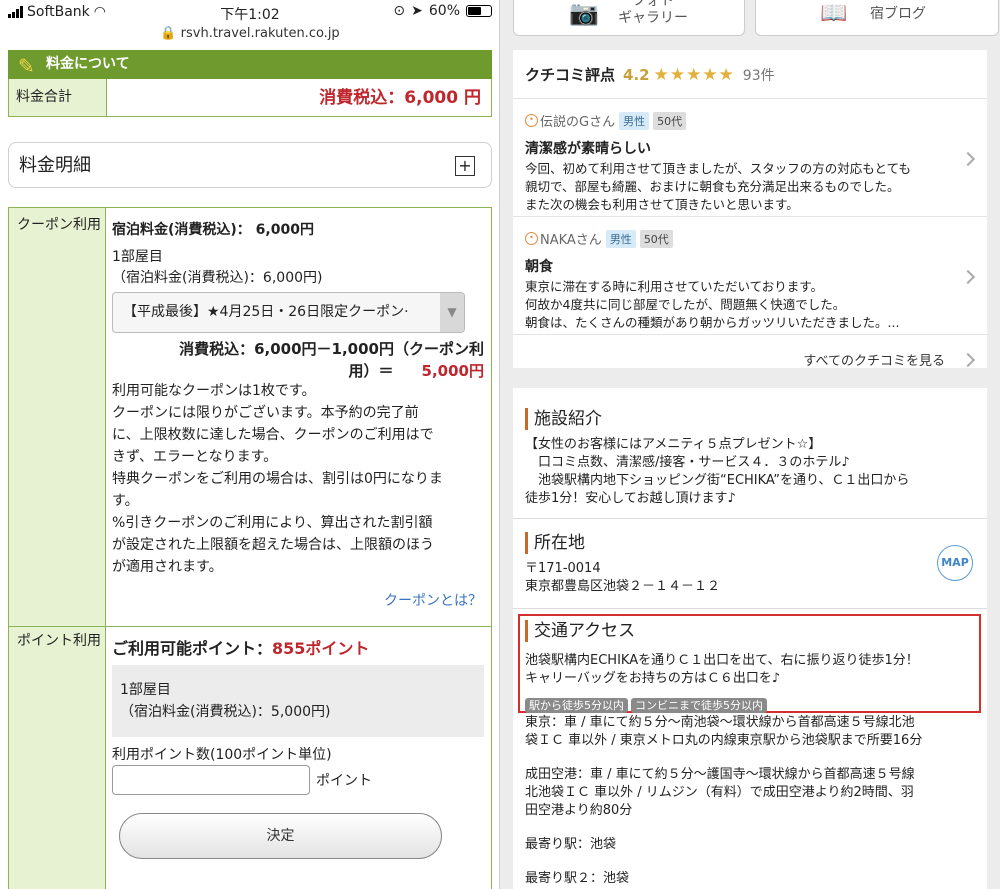 The image size is (1000, 889). Describe the element at coordinates (874, 359) in the screenshot. I see `see-all-reviews-link: すべてのクチコミを見る` at that location.